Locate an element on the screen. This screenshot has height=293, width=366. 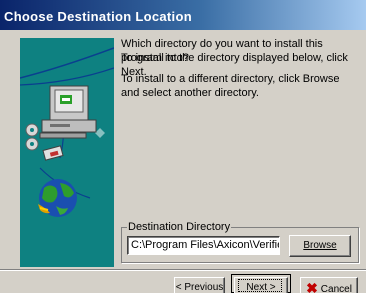
footer-divider is located at coordinates (183, 270).